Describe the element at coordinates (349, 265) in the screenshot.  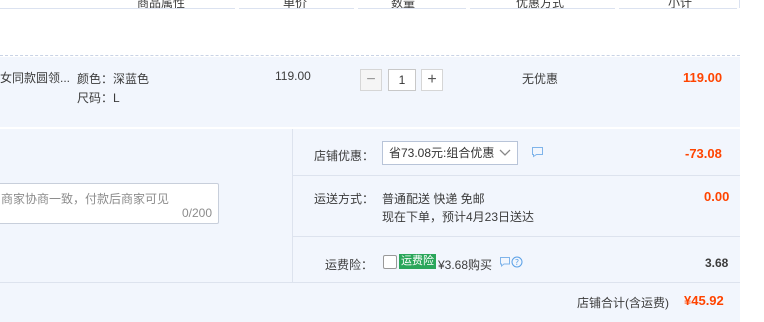
I see `insurance-label: 运费险：` at that location.